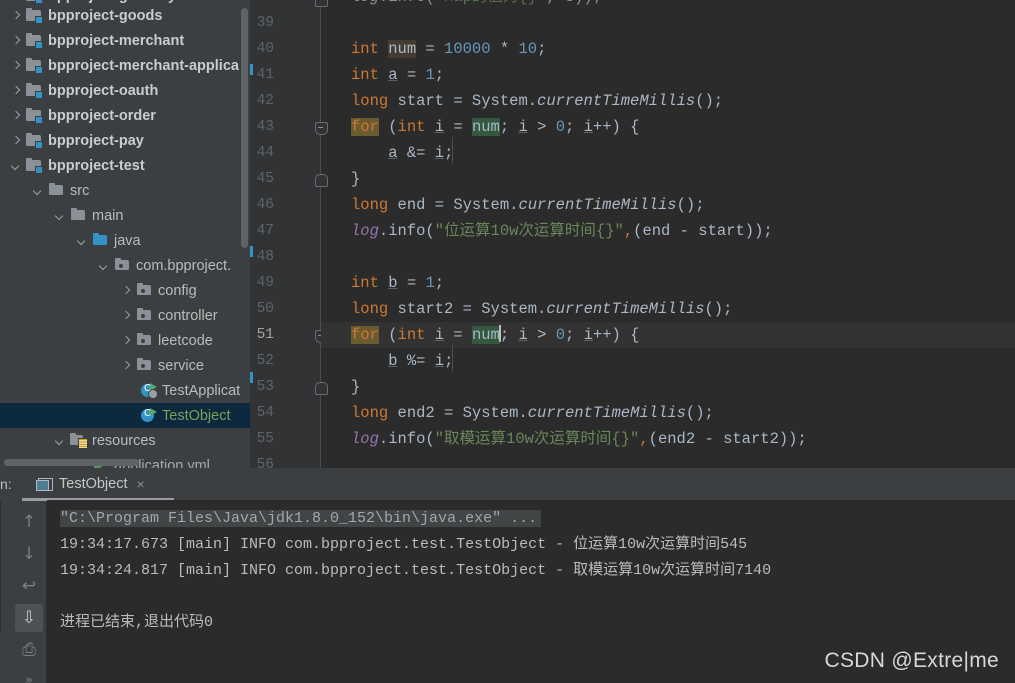 Image resolution: width=1015 pixels, height=683 pixels. I want to click on soft-wrap-icon: ↩, so click(29, 586).